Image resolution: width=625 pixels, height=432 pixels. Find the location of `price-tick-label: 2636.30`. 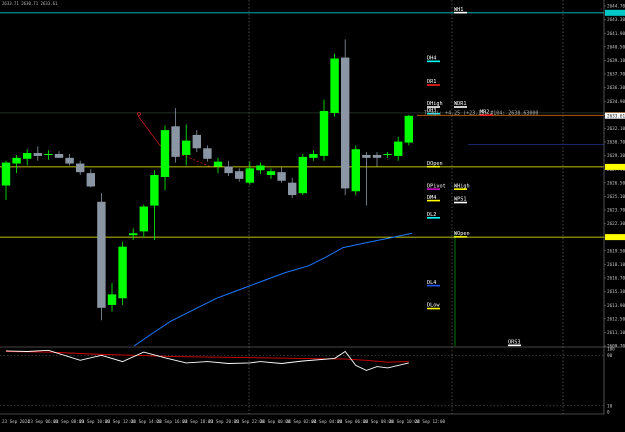

price-tick-label: 2636.30 is located at coordinates (616, 88).